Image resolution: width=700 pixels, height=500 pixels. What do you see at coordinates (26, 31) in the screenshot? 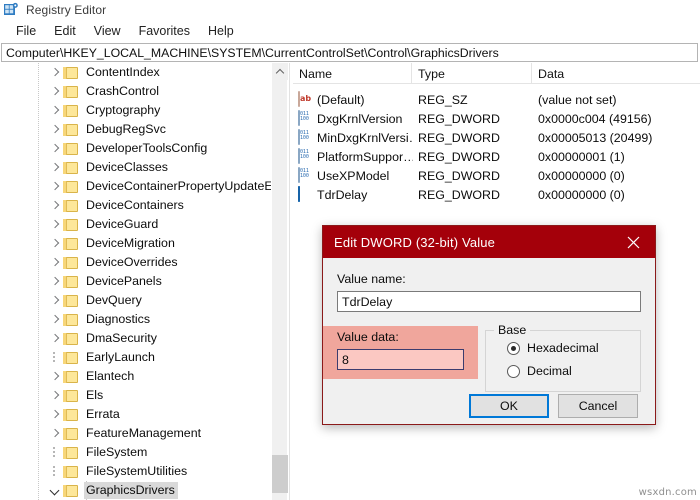
I see `menu-file: File` at bounding box center [26, 31].